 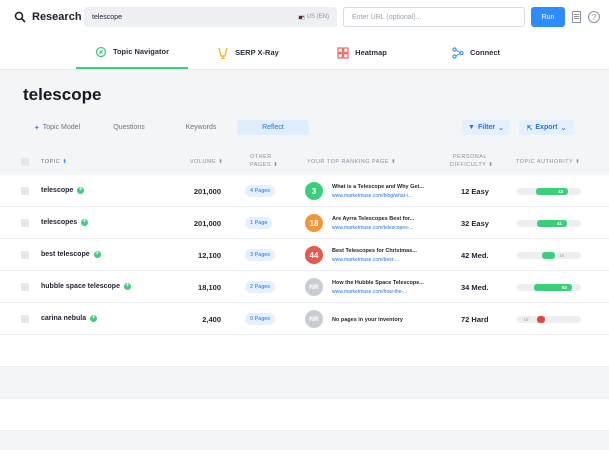 What do you see at coordinates (259, 223) in the screenshot?
I see `other-pages-badge: 1 Page` at bounding box center [259, 223].